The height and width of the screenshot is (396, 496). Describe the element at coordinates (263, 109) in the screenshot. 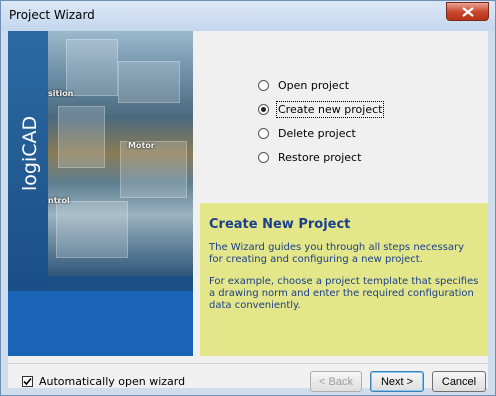

I see `radio-create-new-project` at that location.